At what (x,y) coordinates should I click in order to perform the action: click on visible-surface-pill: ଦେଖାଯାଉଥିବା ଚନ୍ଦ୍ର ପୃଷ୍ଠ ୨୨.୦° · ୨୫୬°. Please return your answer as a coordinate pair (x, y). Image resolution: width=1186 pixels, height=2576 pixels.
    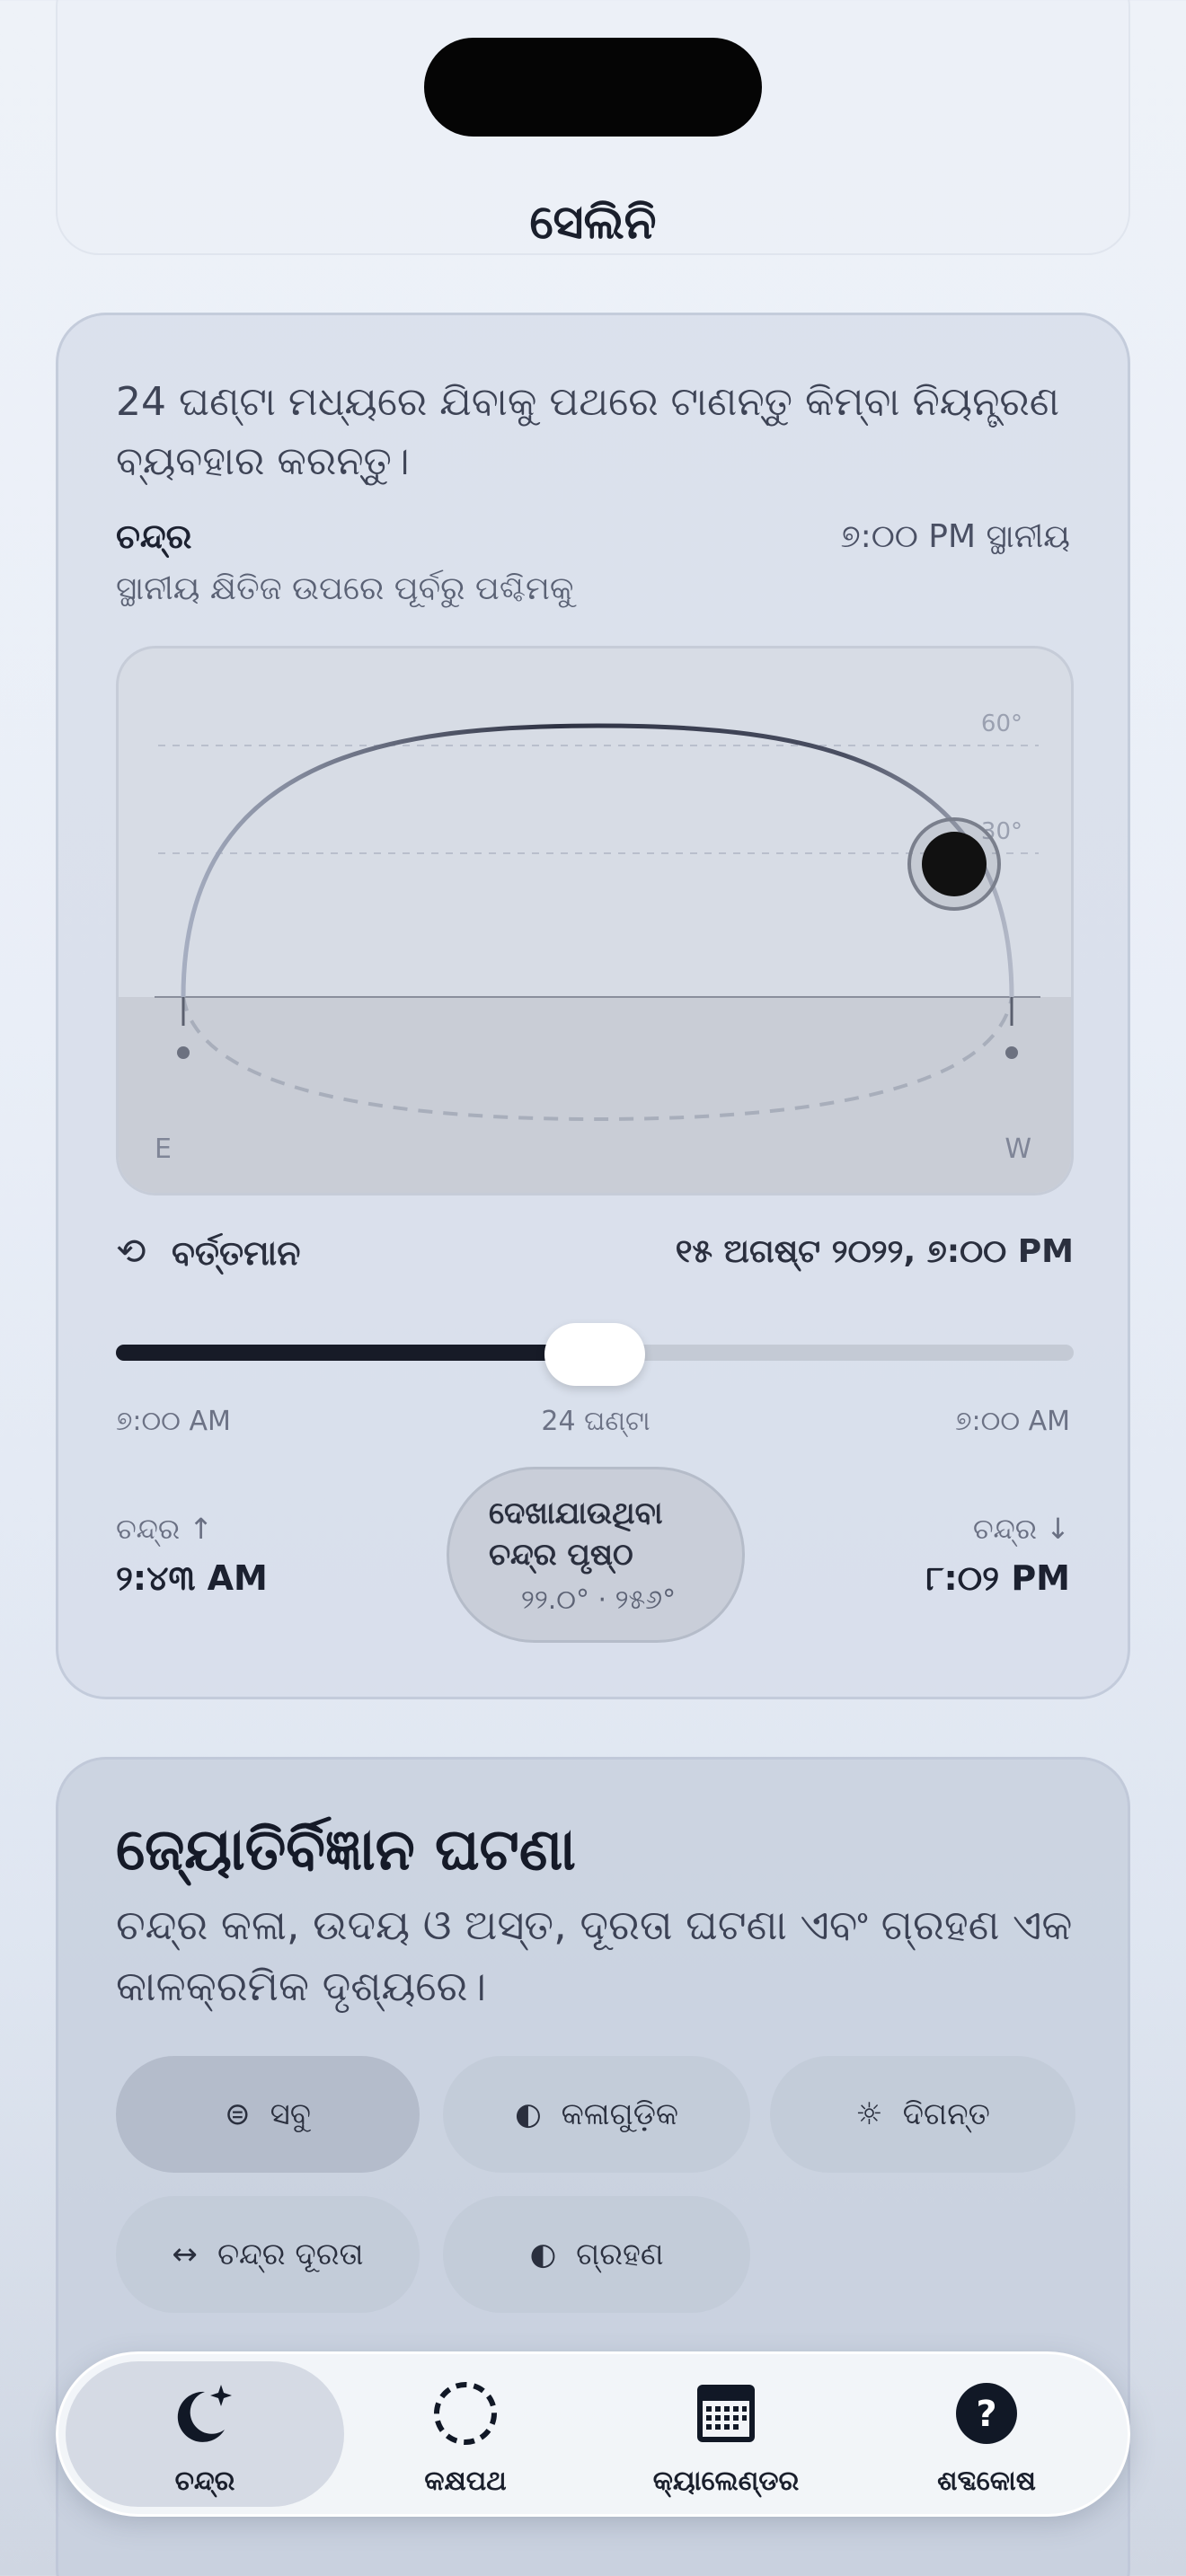
    Looking at the image, I should click on (596, 1555).